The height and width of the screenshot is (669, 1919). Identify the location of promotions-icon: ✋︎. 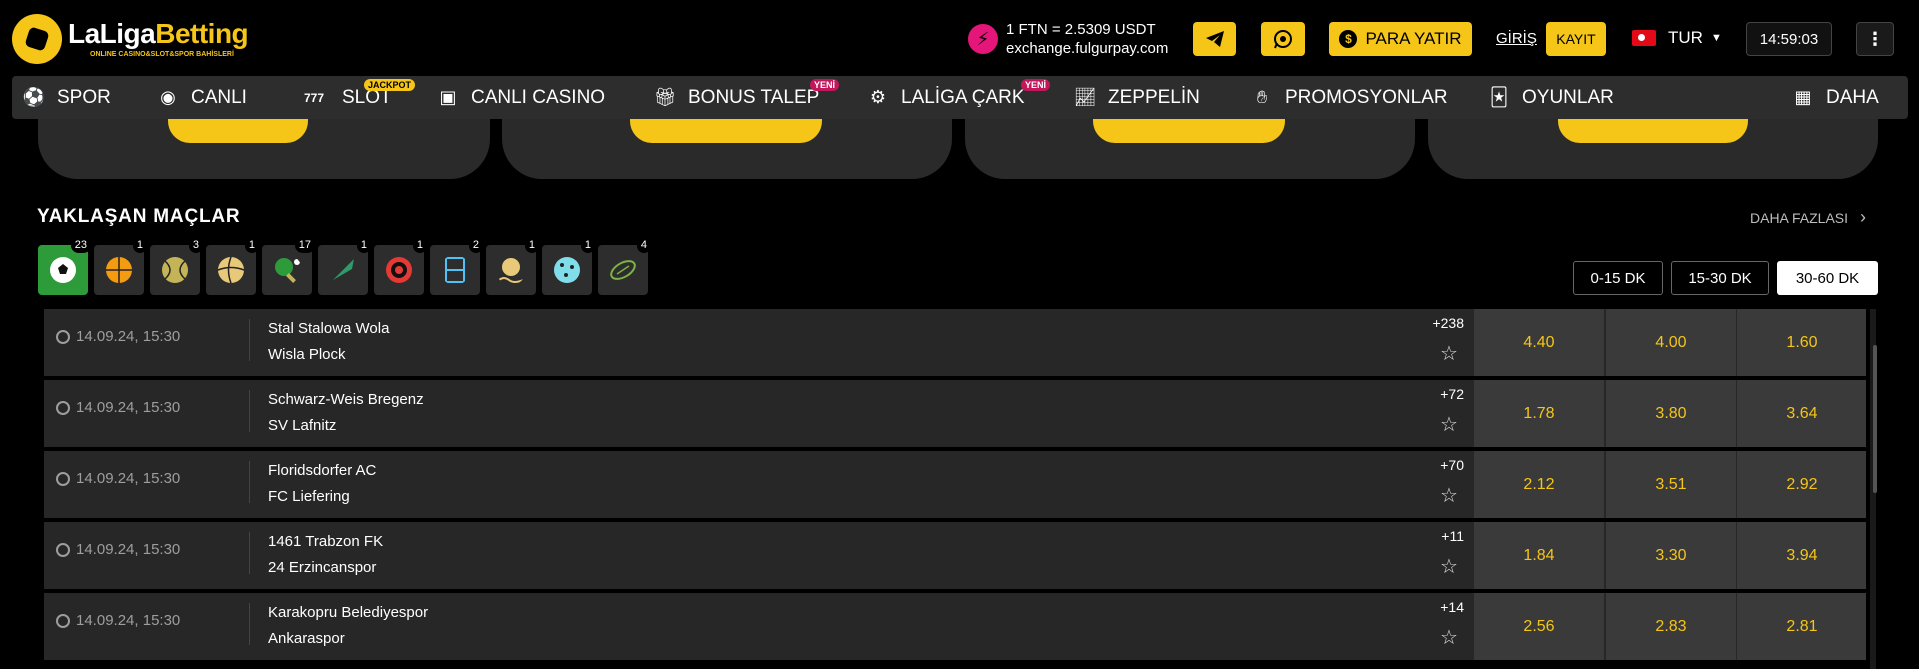
(1262, 97).